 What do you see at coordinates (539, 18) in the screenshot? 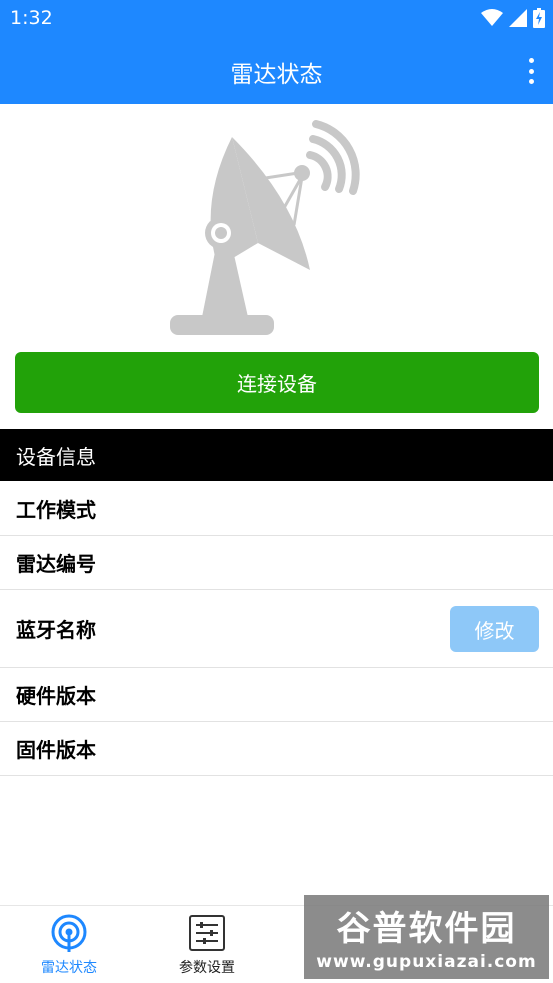
I see `battery-charging-icon` at bounding box center [539, 18].